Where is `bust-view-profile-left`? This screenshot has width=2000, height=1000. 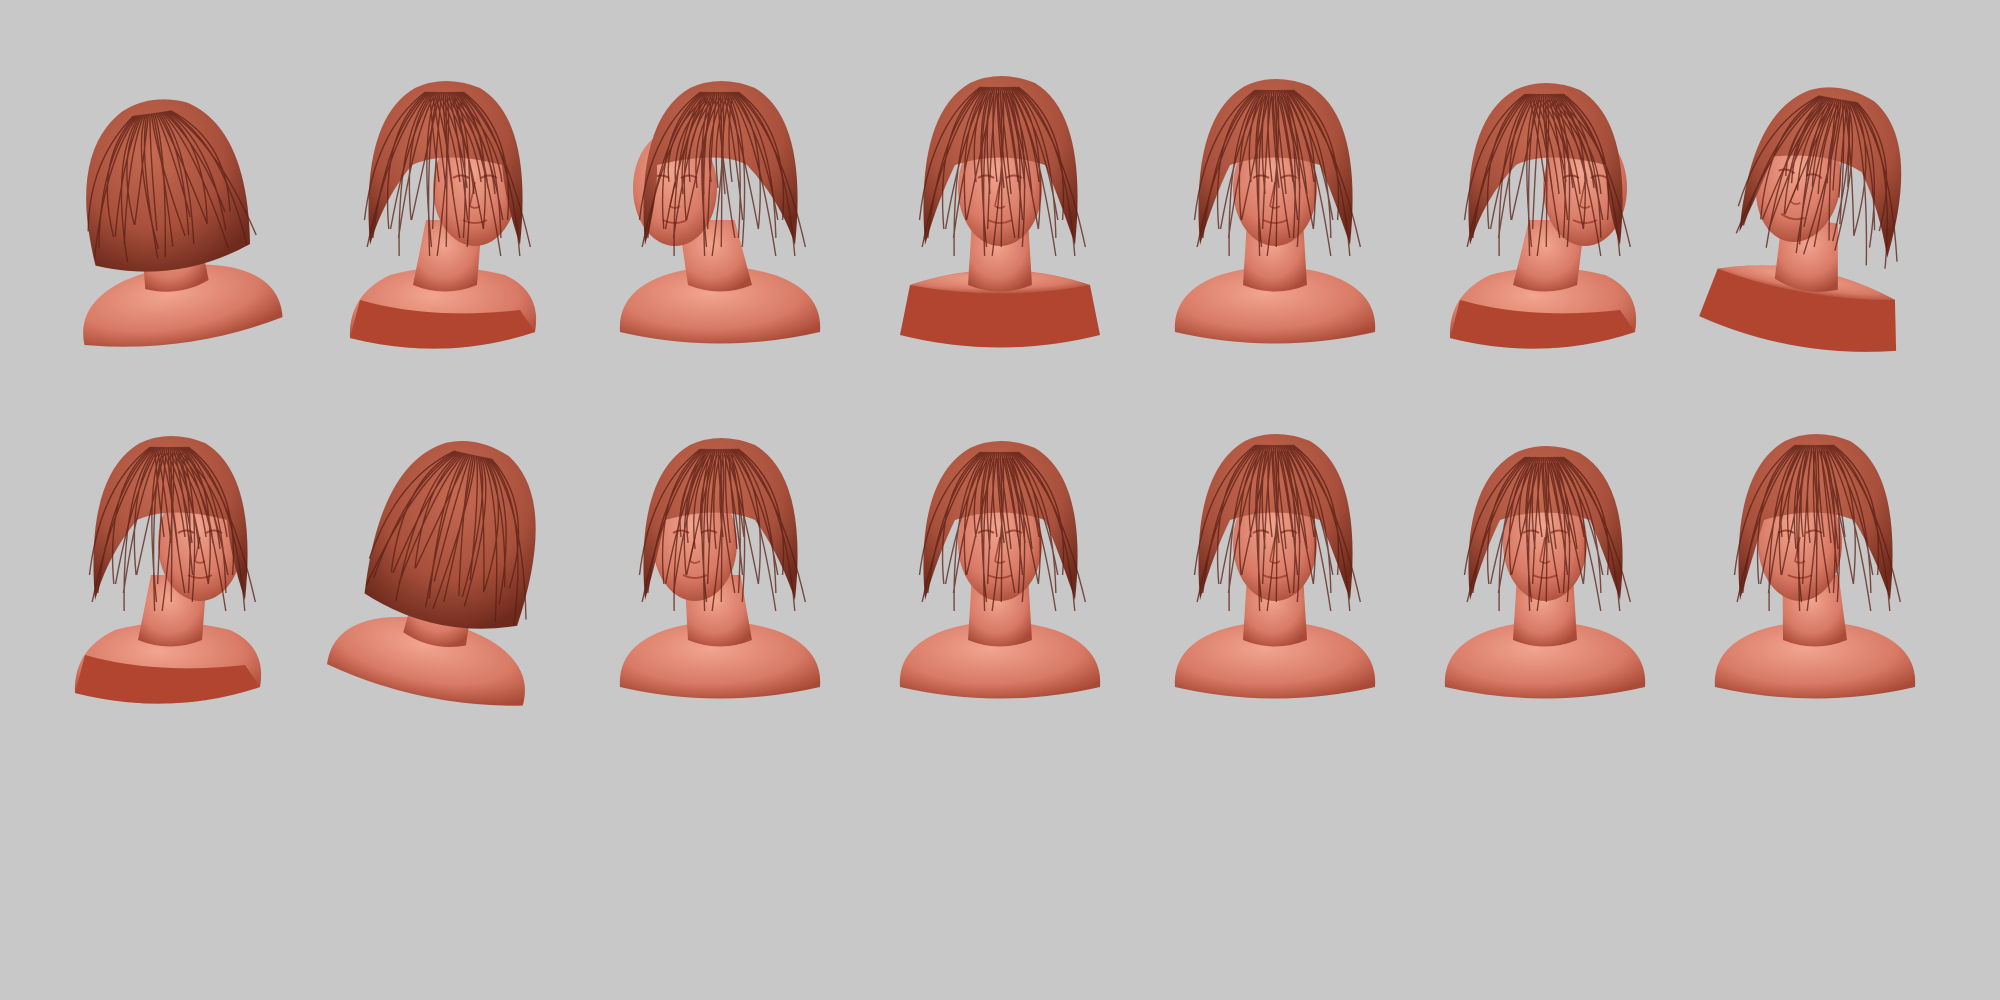
bust-view-profile-left is located at coordinates (720, 235).